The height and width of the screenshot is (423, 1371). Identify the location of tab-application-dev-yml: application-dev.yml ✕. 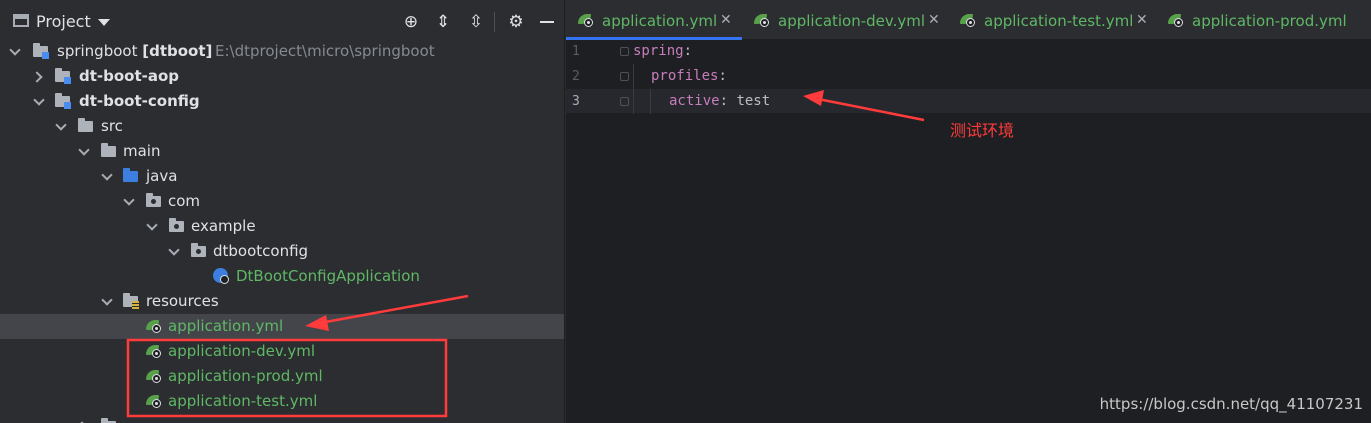
(845, 20).